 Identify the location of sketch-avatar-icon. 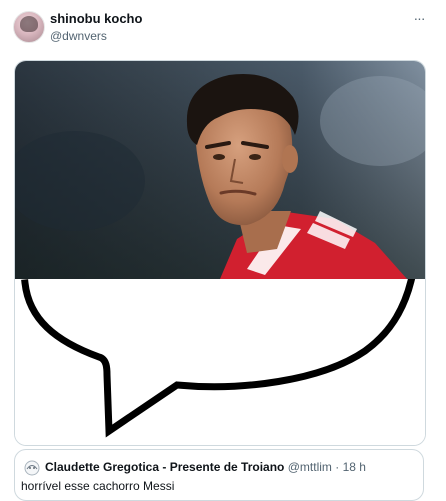
(32, 468).